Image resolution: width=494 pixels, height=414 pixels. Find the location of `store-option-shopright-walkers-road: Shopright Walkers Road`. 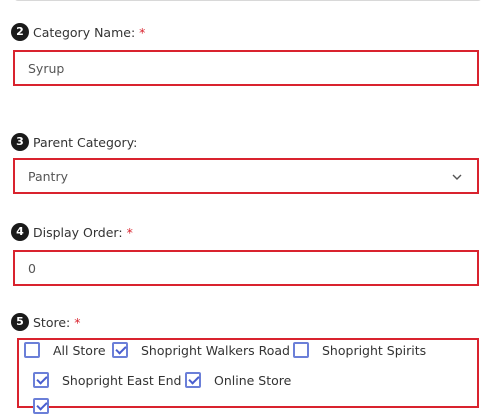

store-option-shopright-walkers-road: Shopright Walkers Road is located at coordinates (201, 350).